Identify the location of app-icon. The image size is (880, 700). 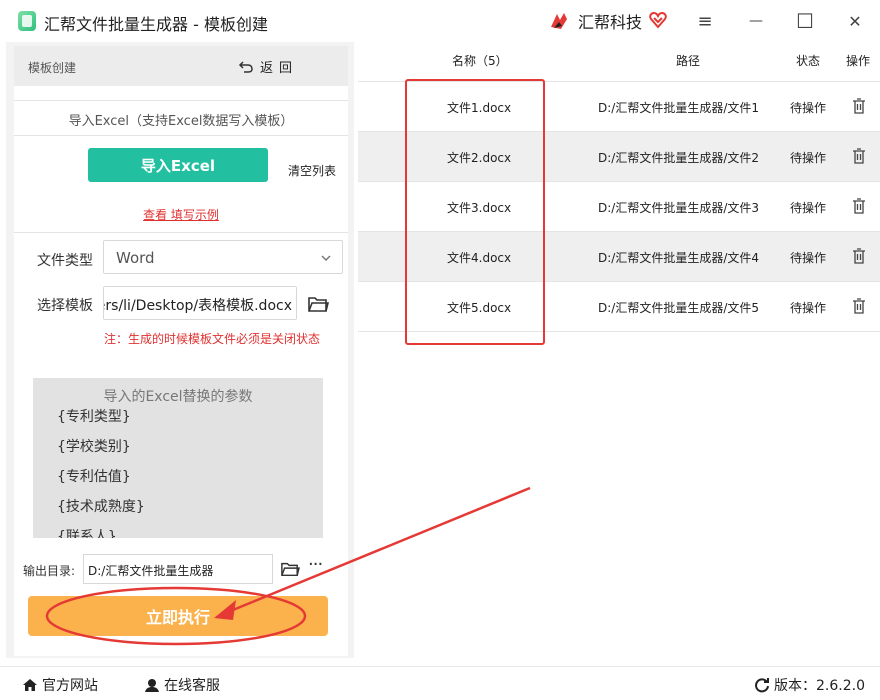
(27, 21).